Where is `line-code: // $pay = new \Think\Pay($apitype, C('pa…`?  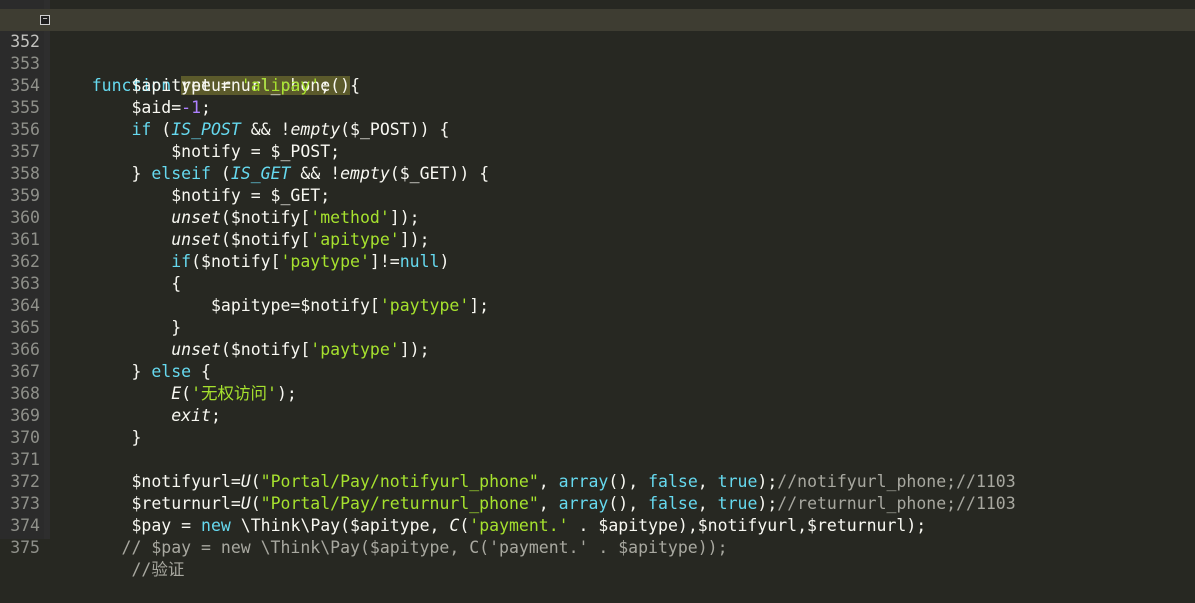
line-code: // $pay = new \Think\Pay($apitype, C('pa… is located at coordinates (390, 548).